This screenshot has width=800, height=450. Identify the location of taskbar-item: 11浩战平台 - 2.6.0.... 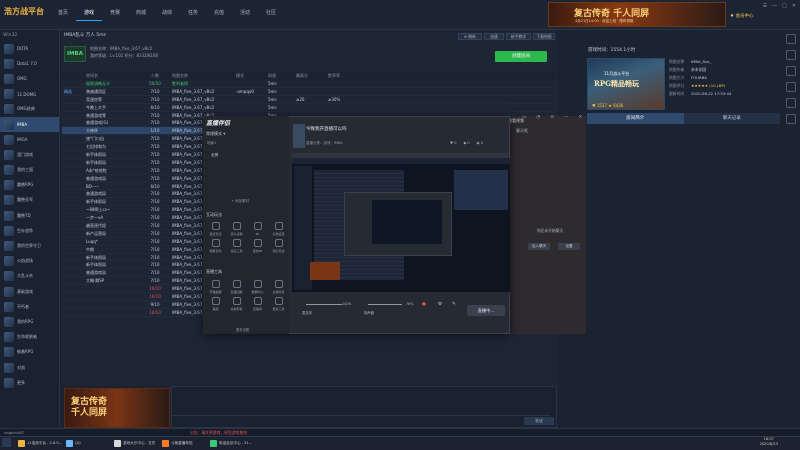
(40, 443).